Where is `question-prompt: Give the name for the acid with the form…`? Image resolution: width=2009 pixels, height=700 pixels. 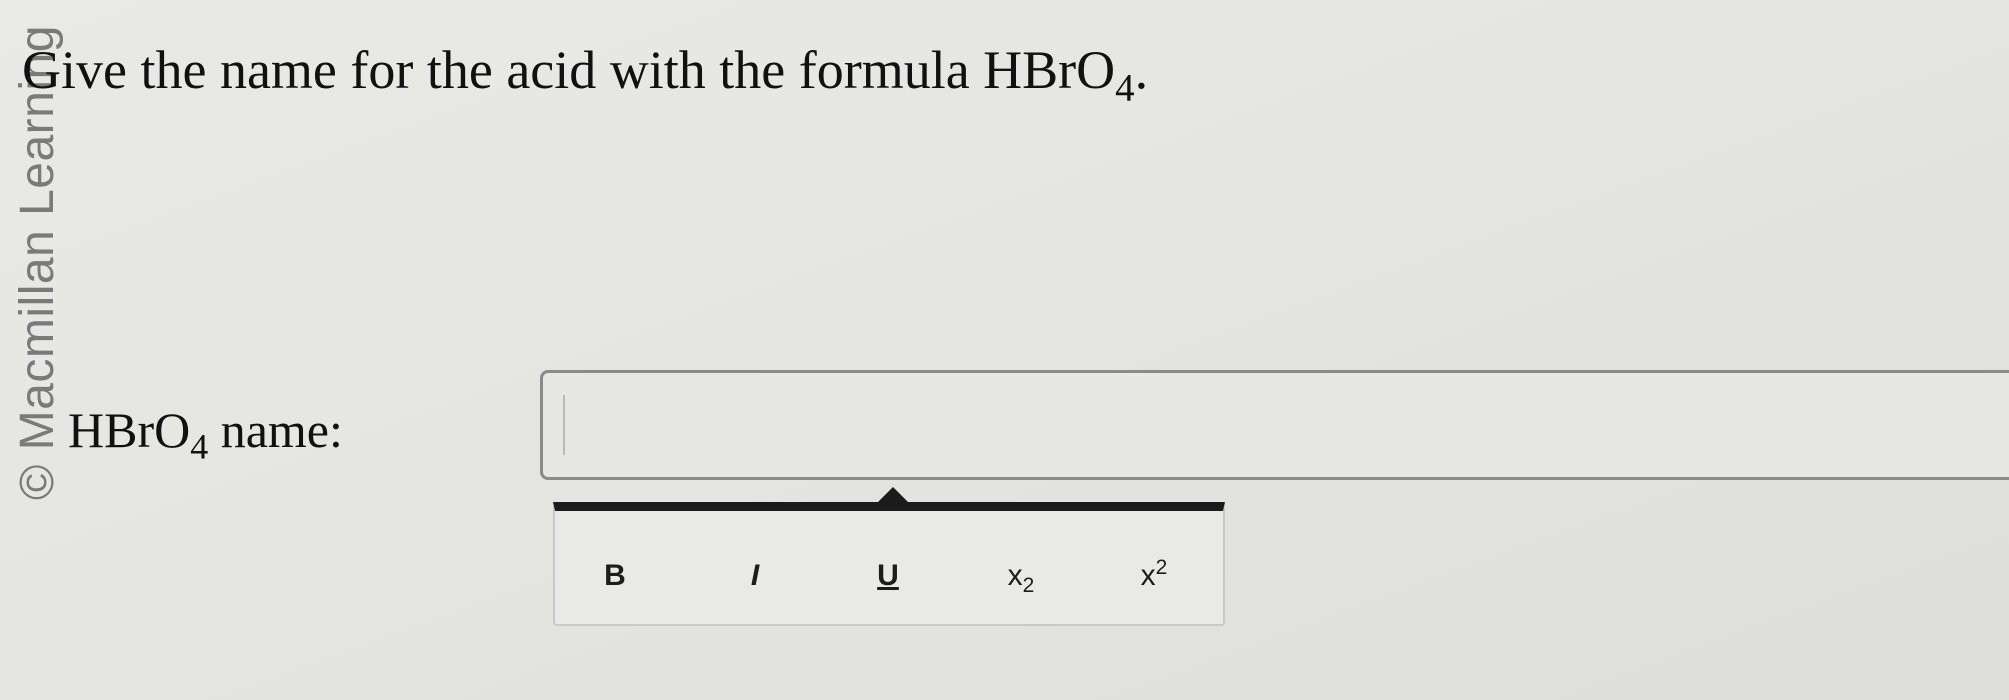 question-prompt: Give the name for the acid with the form… is located at coordinates (585, 72).